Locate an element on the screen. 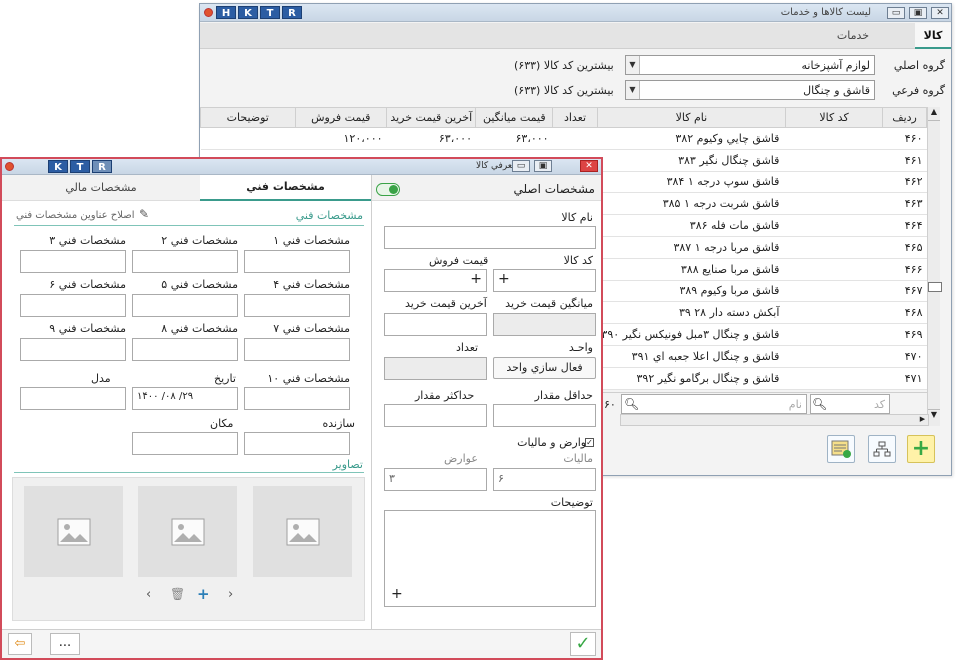 The width and height of the screenshot is (957, 660). next-image-icon: › is located at coordinates (230, 594).